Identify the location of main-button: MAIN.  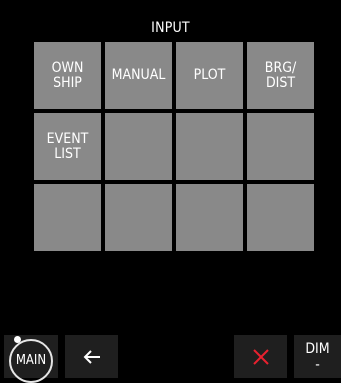
(31, 359).